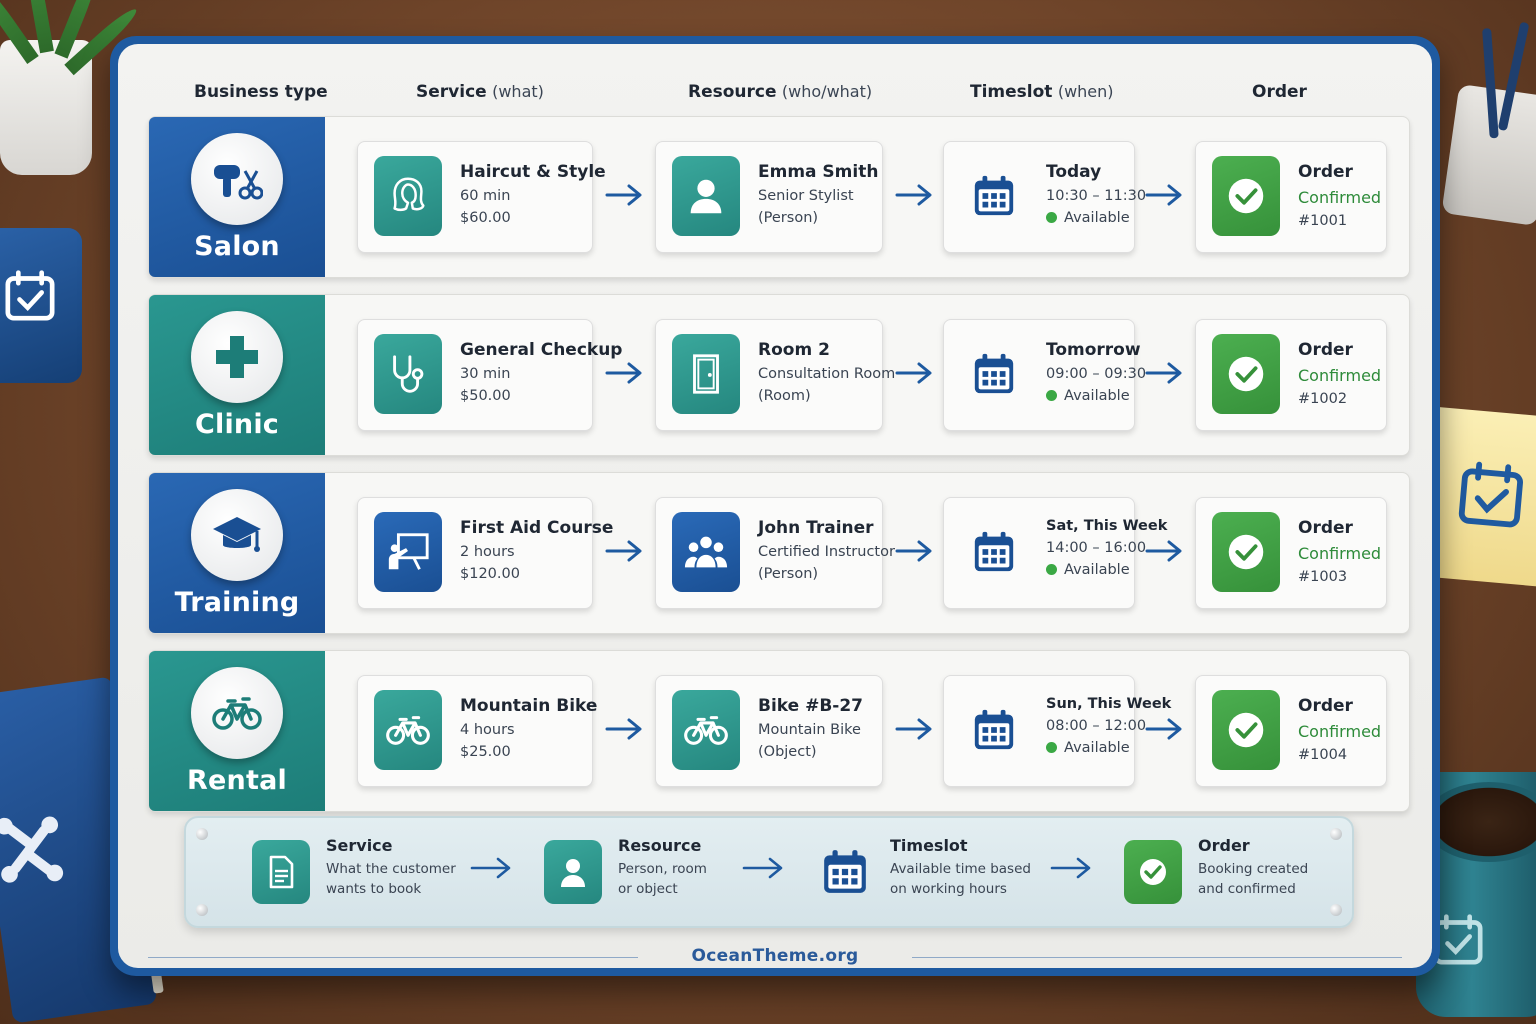 The image size is (1536, 1024). I want to click on order-card: Order Confirmed #1004, so click(1291, 731).